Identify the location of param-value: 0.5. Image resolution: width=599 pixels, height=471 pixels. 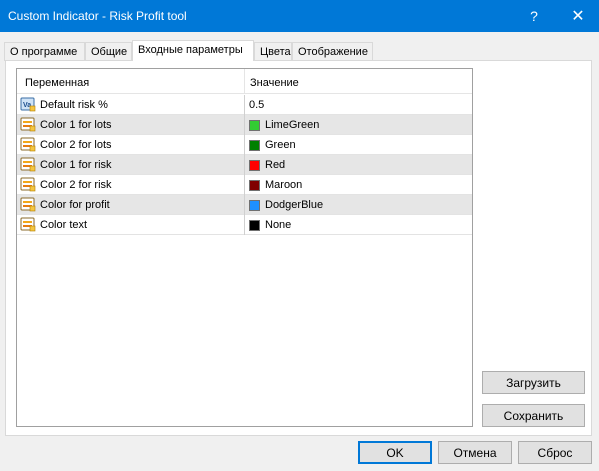
(256, 105).